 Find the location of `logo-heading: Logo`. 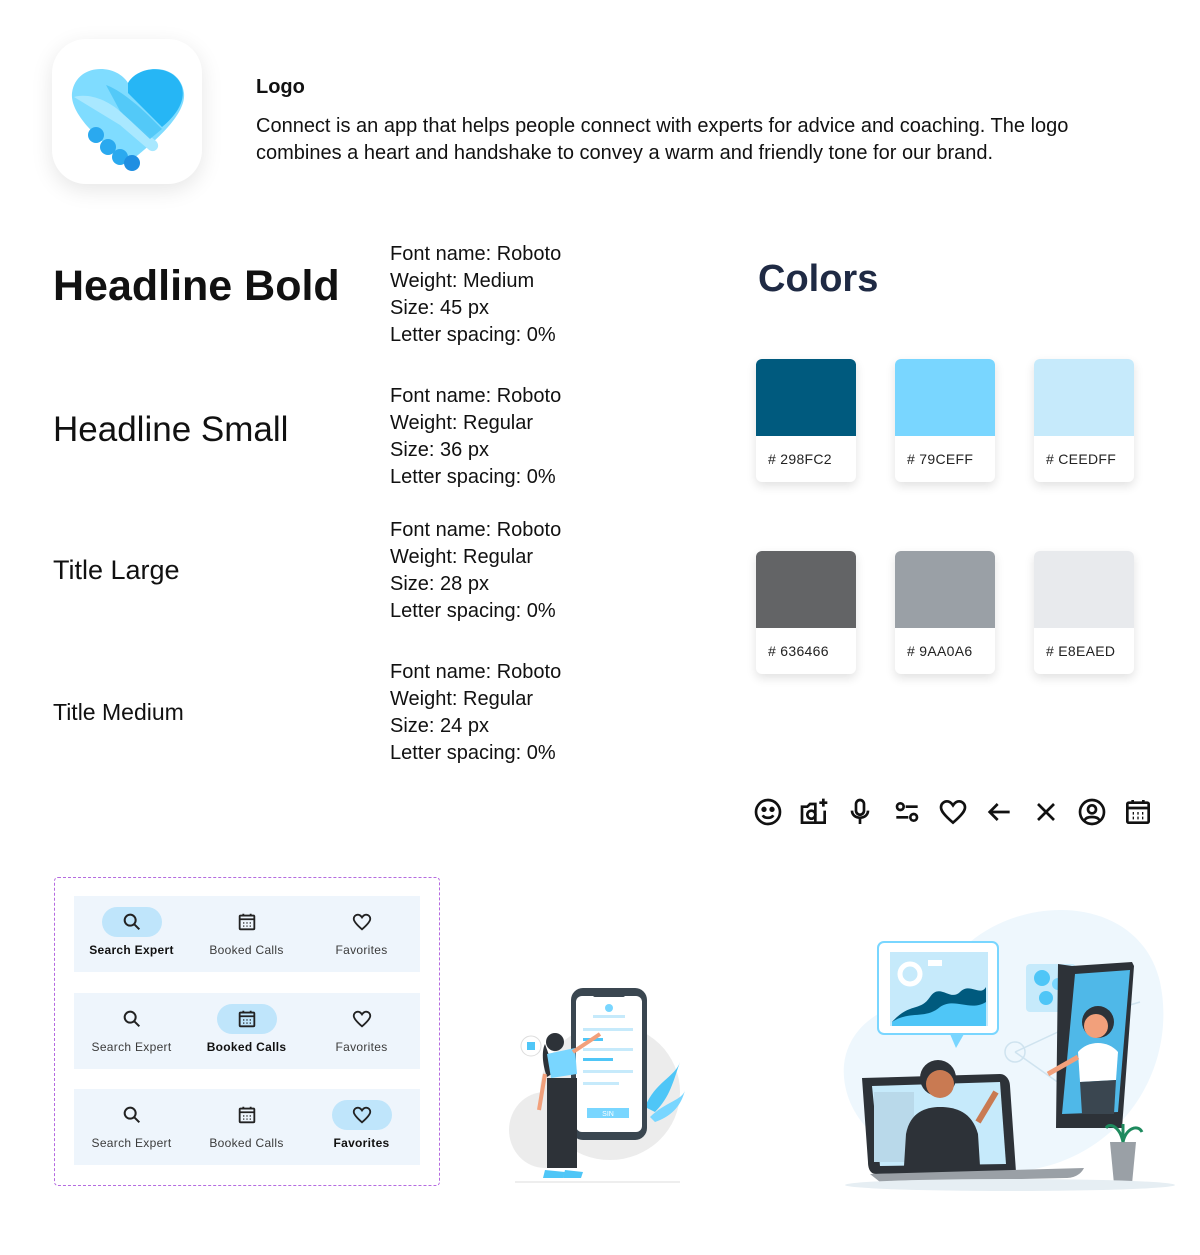

logo-heading: Logo is located at coordinates (280, 87).